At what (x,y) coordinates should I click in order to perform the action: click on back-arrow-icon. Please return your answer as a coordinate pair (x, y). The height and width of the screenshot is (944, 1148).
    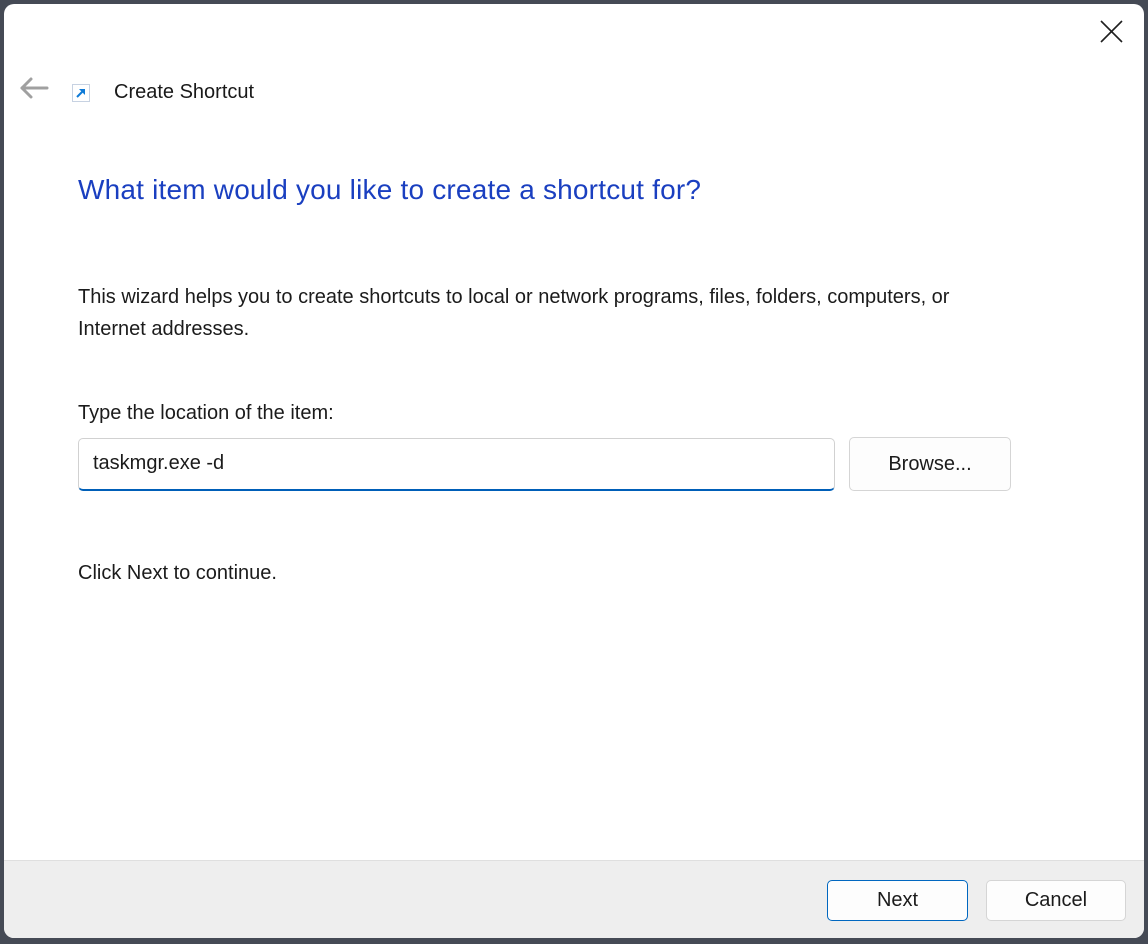
    Looking at the image, I should click on (34, 88).